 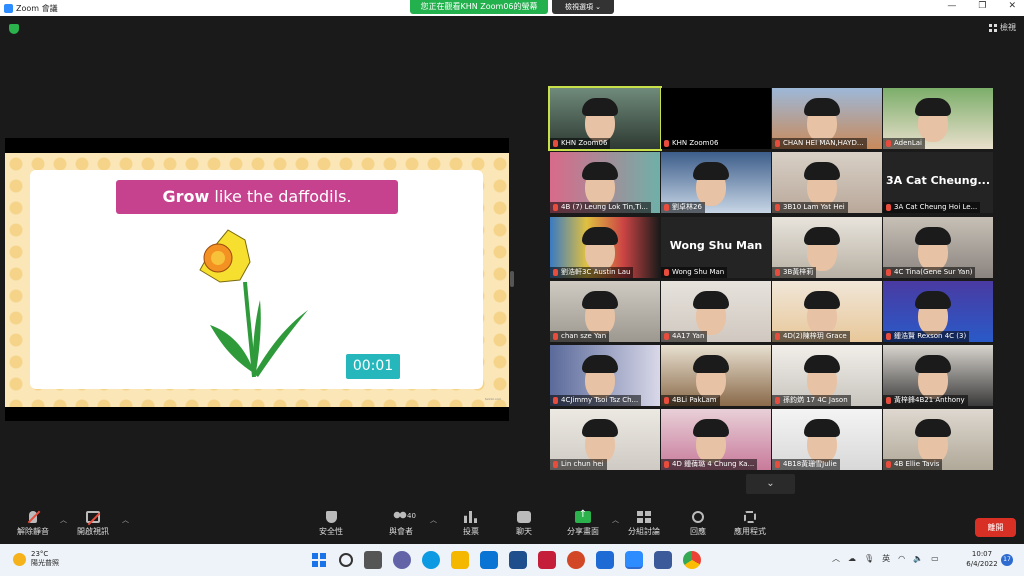 I want to click on edge-browser-icon, so click(x=431, y=560).